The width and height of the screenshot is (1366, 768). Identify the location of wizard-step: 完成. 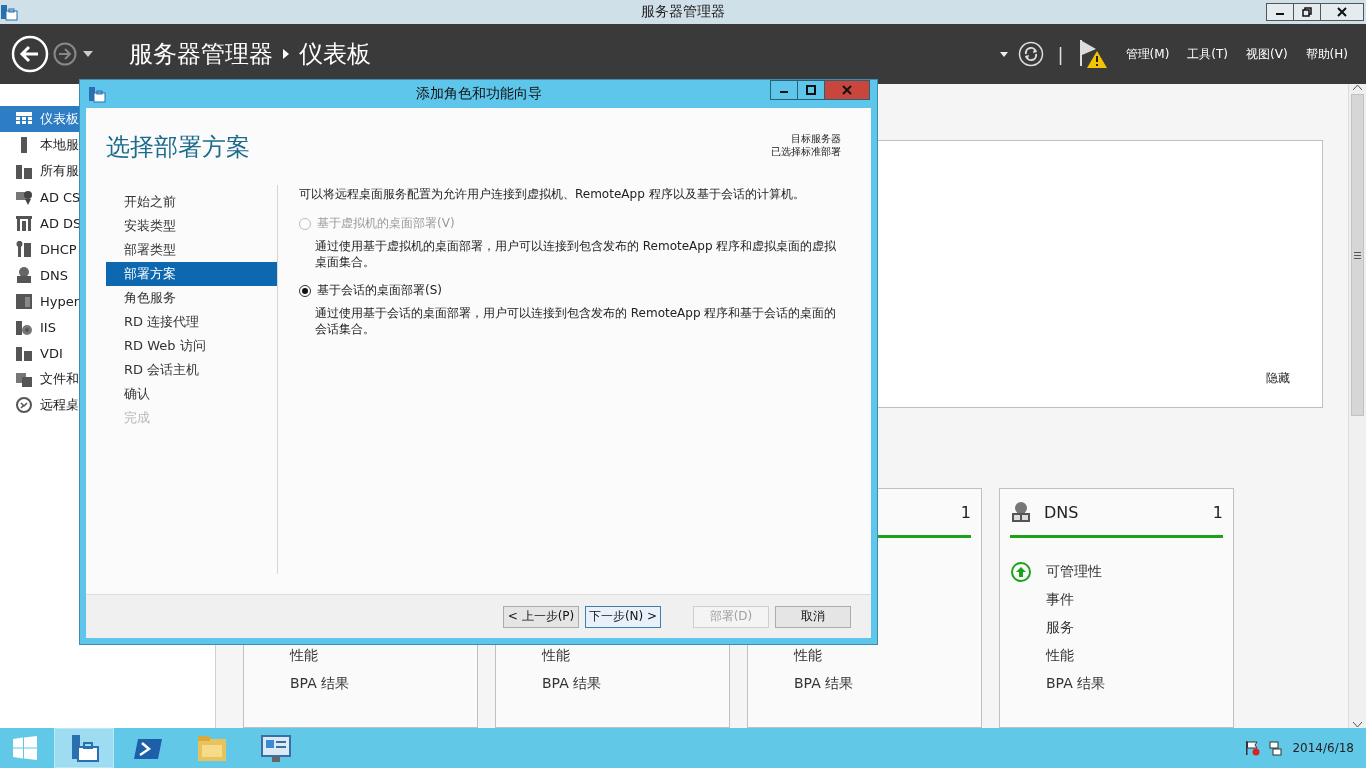
(191, 418).